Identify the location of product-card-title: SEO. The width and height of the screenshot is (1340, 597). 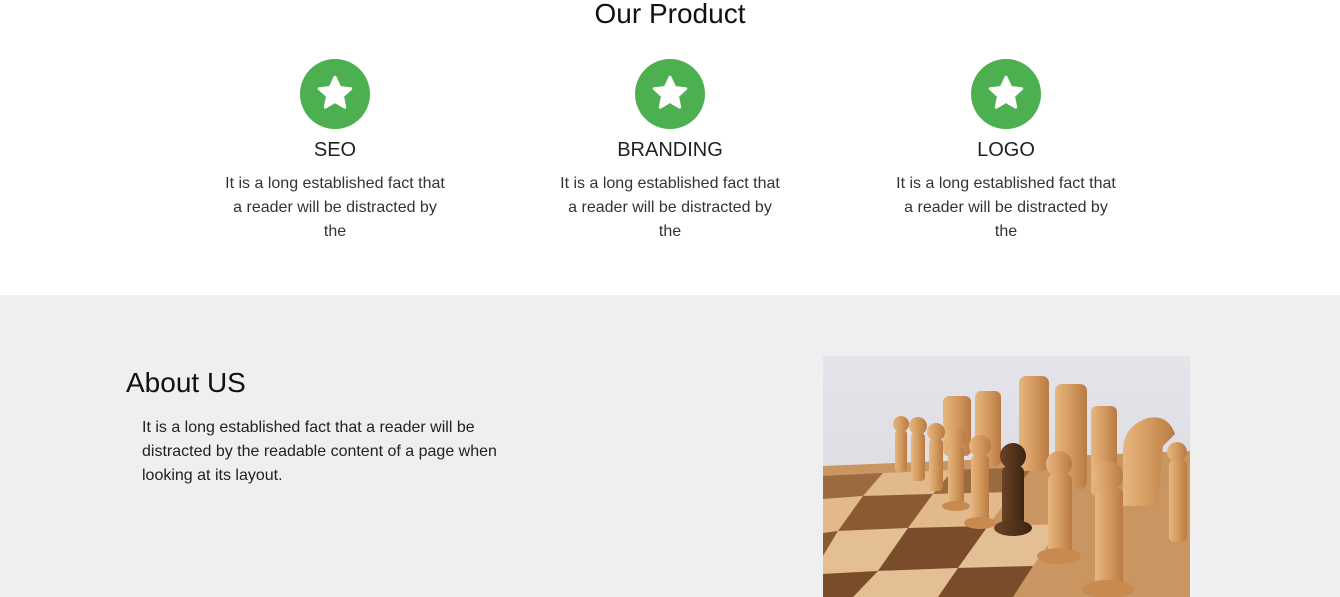
(335, 150).